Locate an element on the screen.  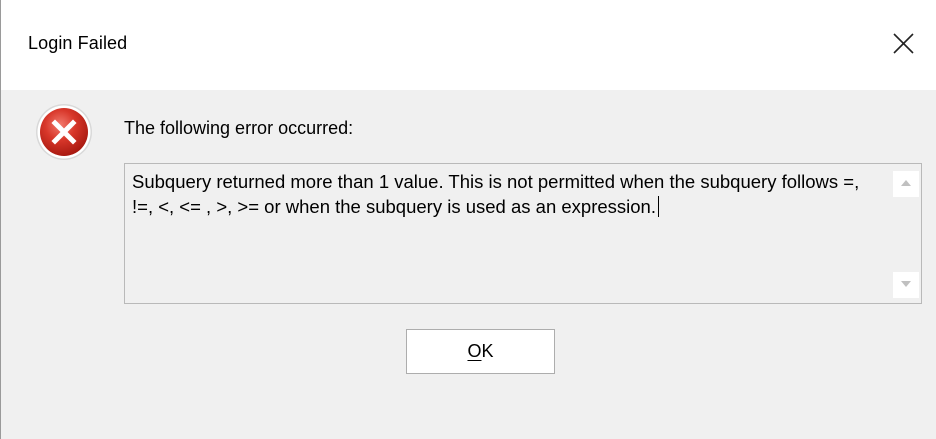
scroll-down-arrow-icon is located at coordinates (906, 284).